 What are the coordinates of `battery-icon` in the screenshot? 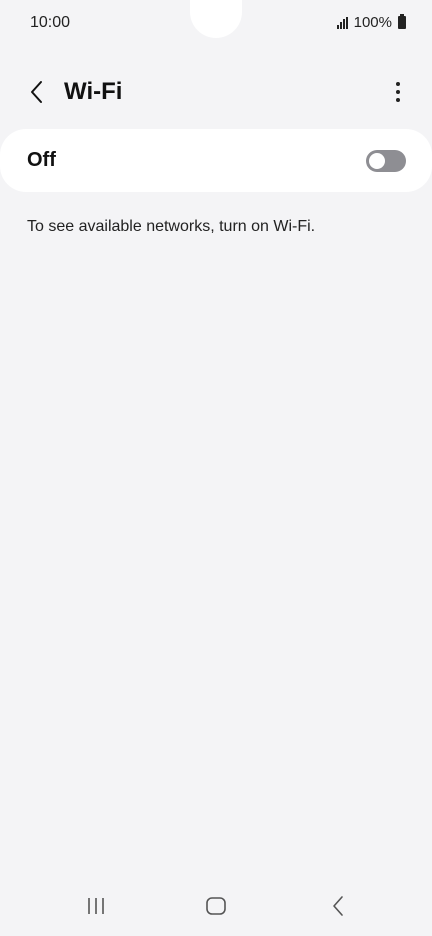 It's located at (402, 21).